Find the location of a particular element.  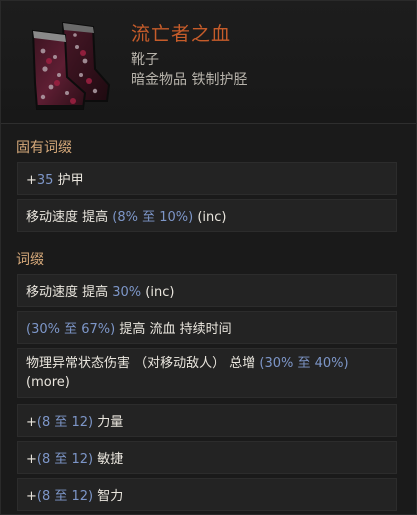

mod-text: +(8 至 12) 敏捷 is located at coordinates (74, 457).